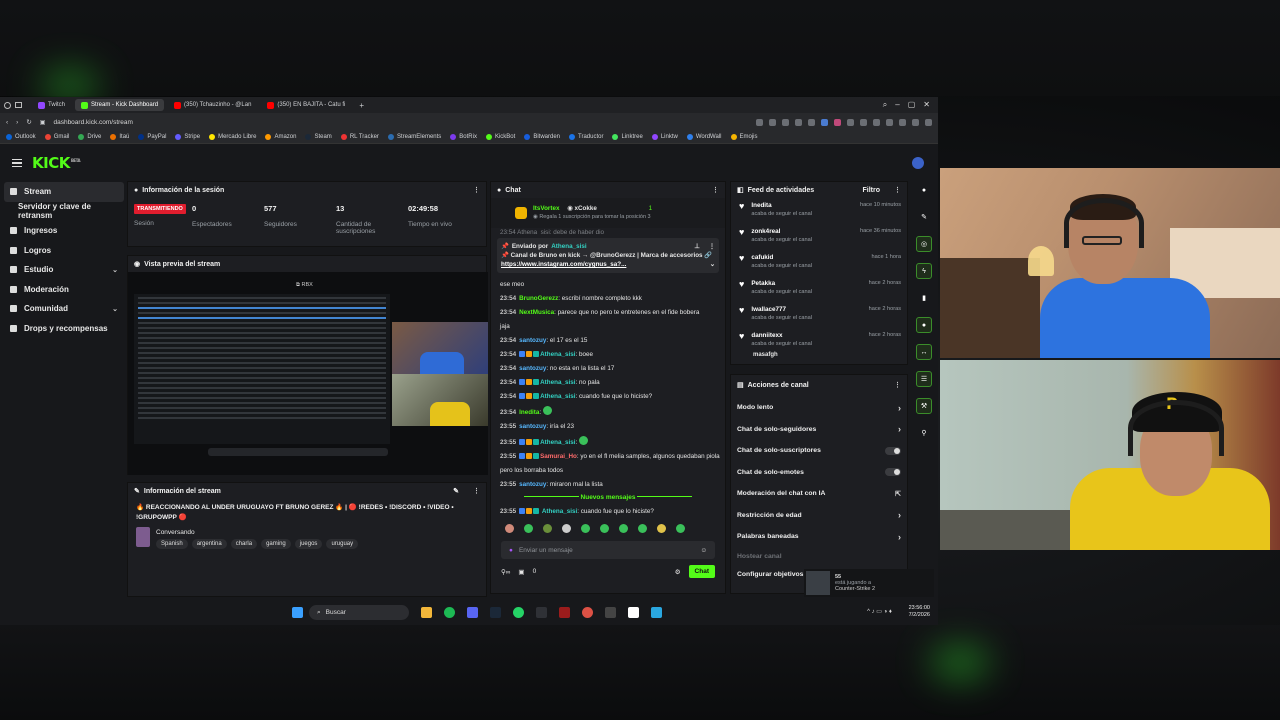 Image resolution: width=1280 pixels, height=720 pixels. Describe the element at coordinates (359, 612) in the screenshot. I see `taskbar-search: ⌕ Buscar` at that location.